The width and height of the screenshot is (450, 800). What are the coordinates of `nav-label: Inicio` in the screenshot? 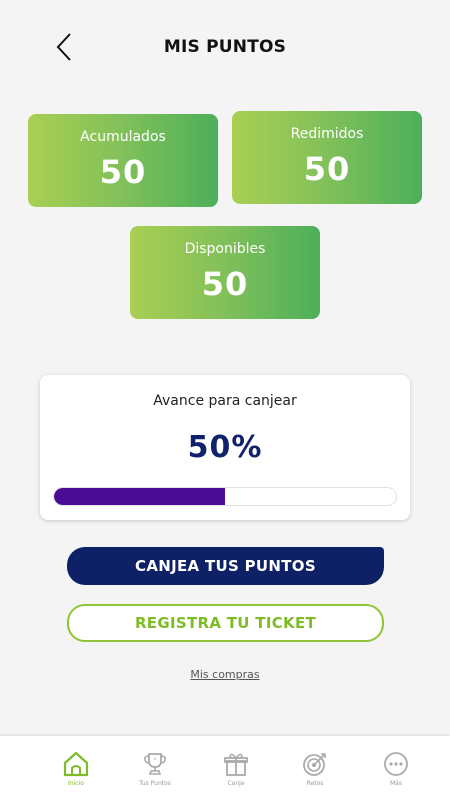 It's located at (76, 783).